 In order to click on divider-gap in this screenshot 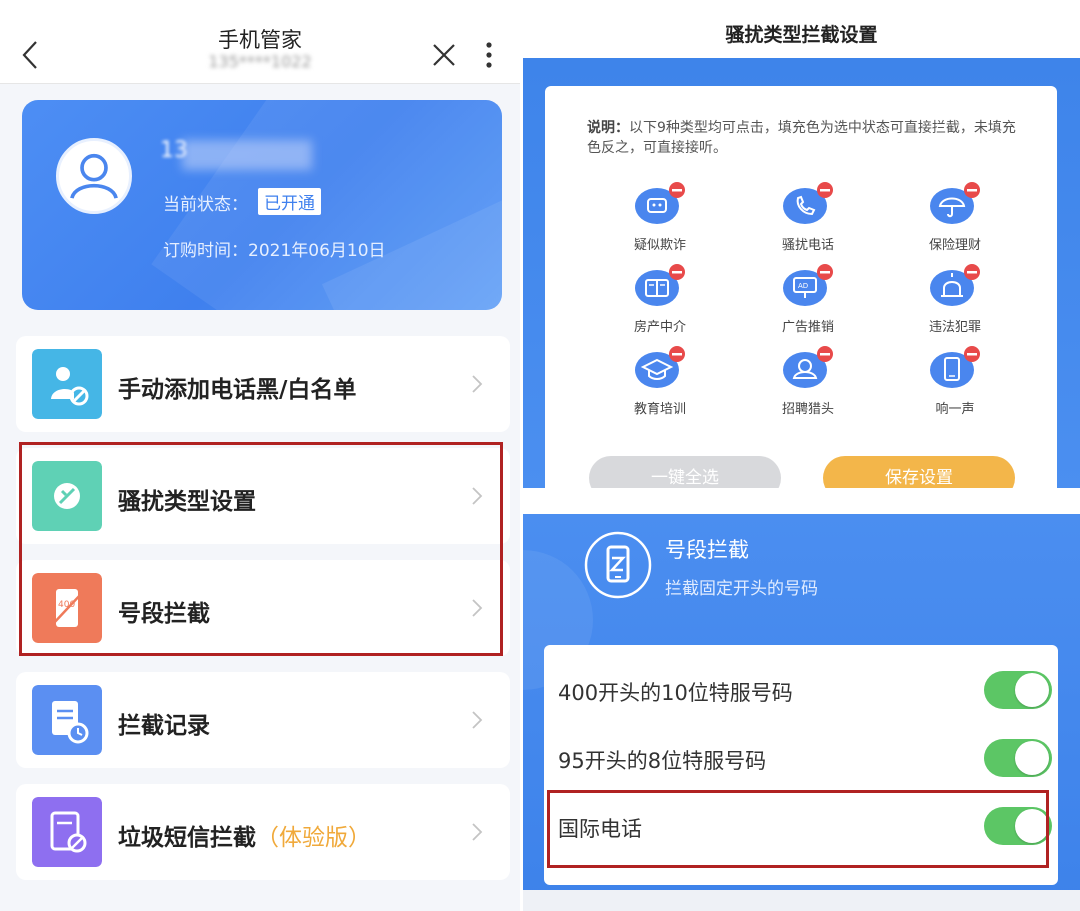, I will do `click(801, 501)`.